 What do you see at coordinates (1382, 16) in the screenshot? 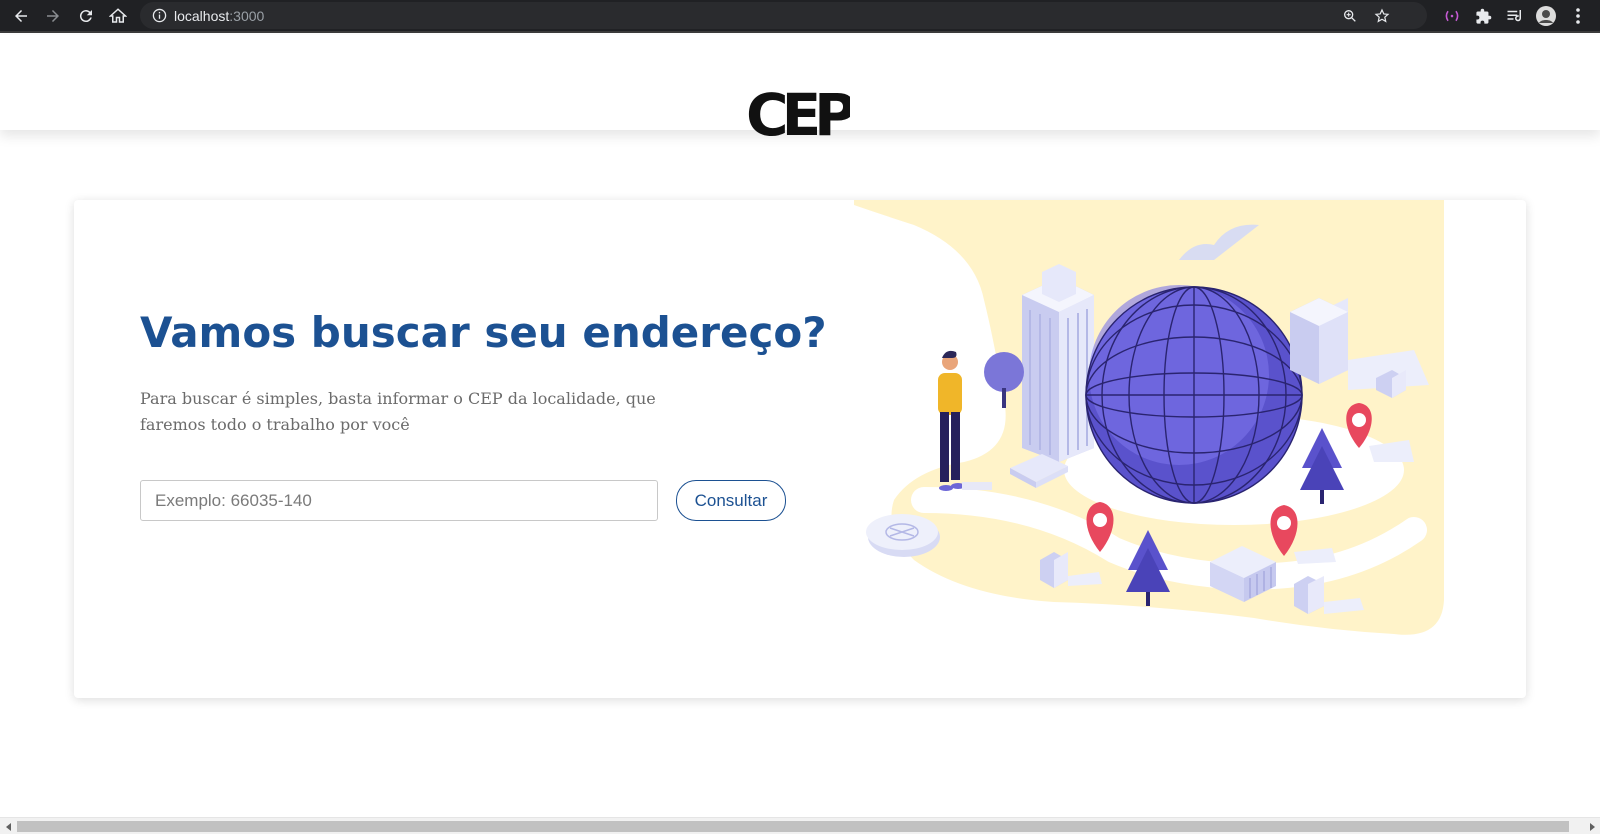
I see `star-icon` at bounding box center [1382, 16].